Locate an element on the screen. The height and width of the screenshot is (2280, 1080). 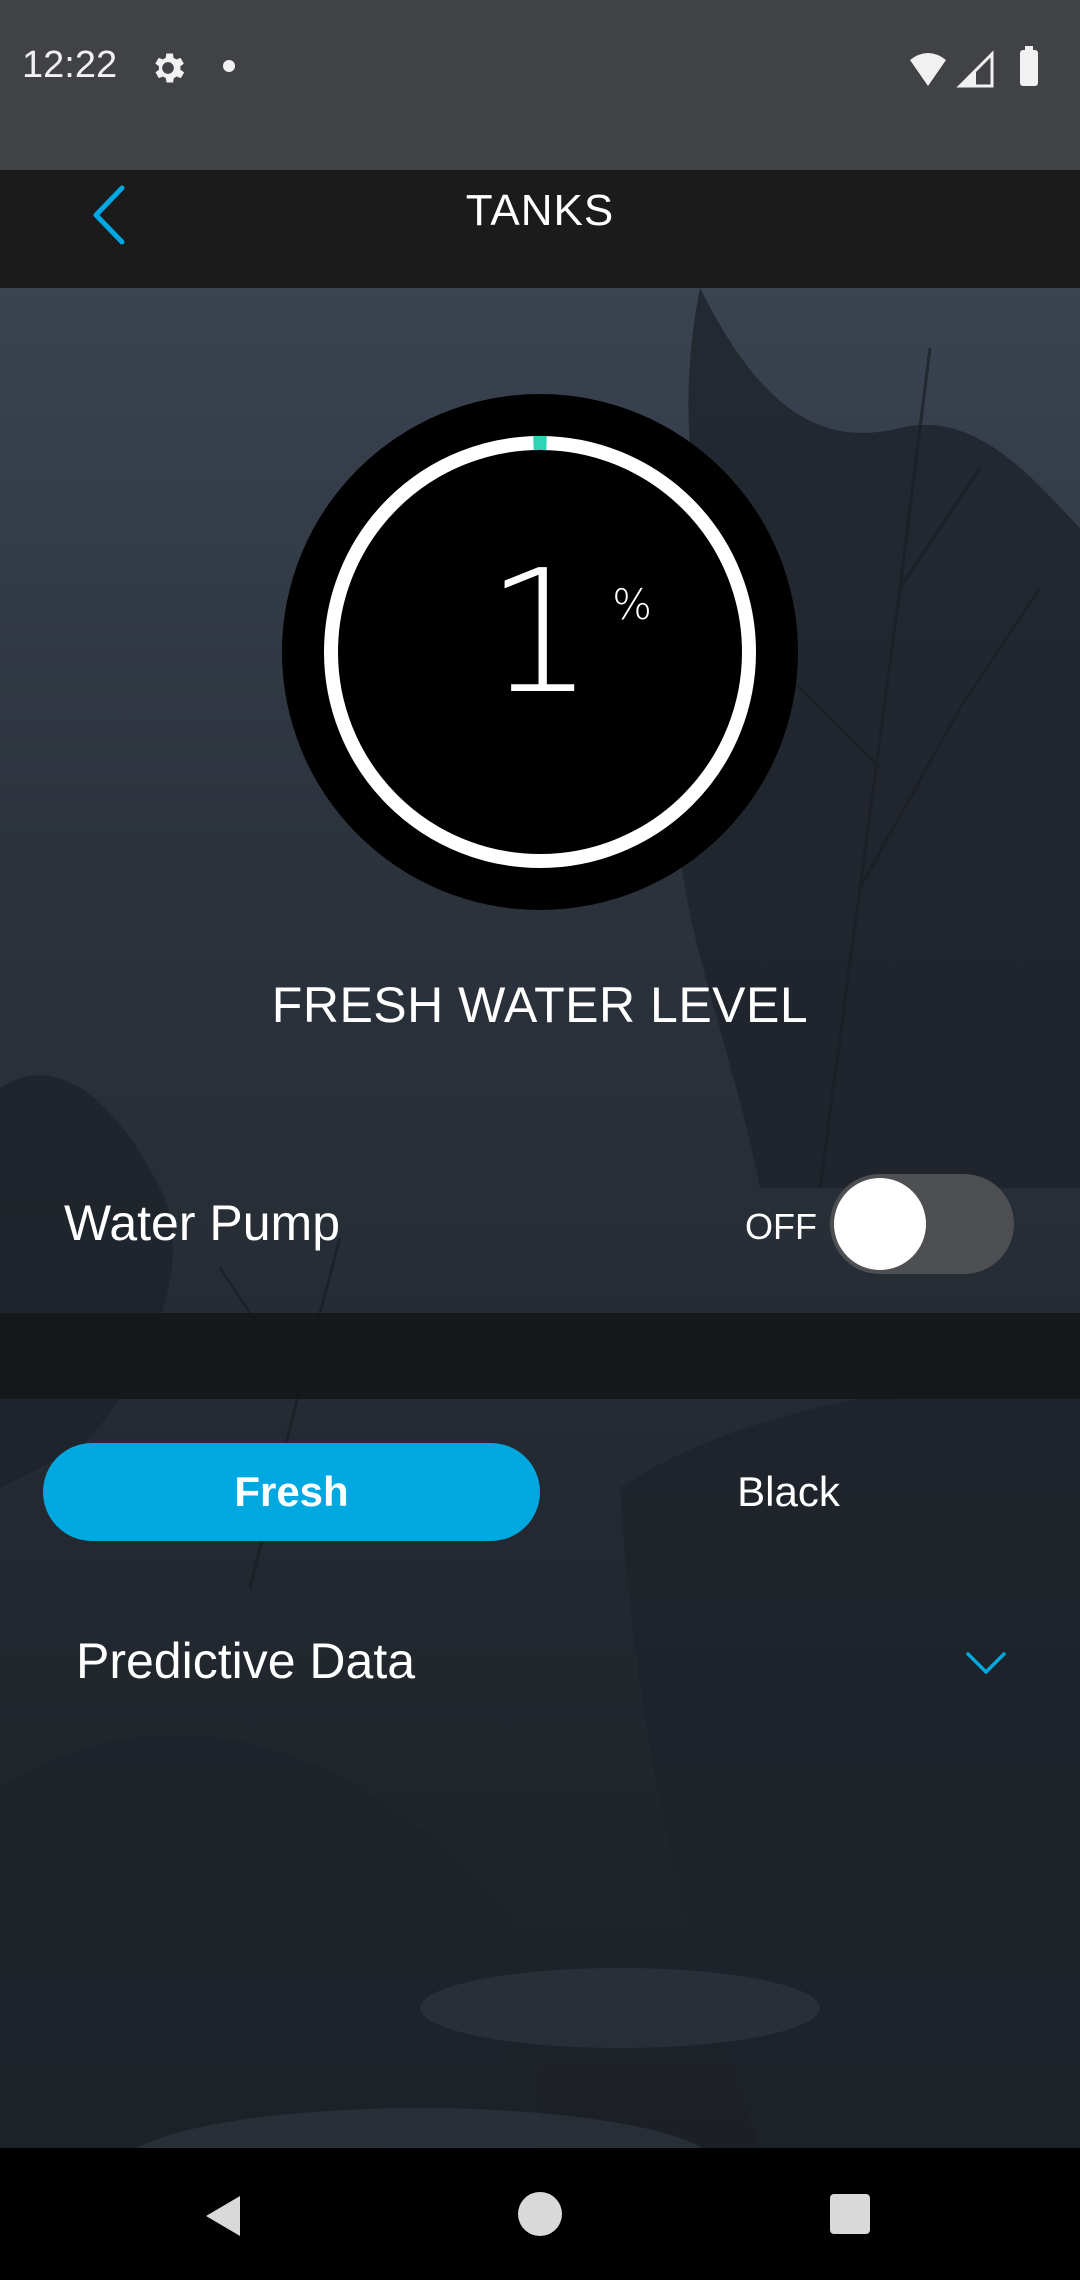
chevron-down-icon is located at coordinates (986, 1663).